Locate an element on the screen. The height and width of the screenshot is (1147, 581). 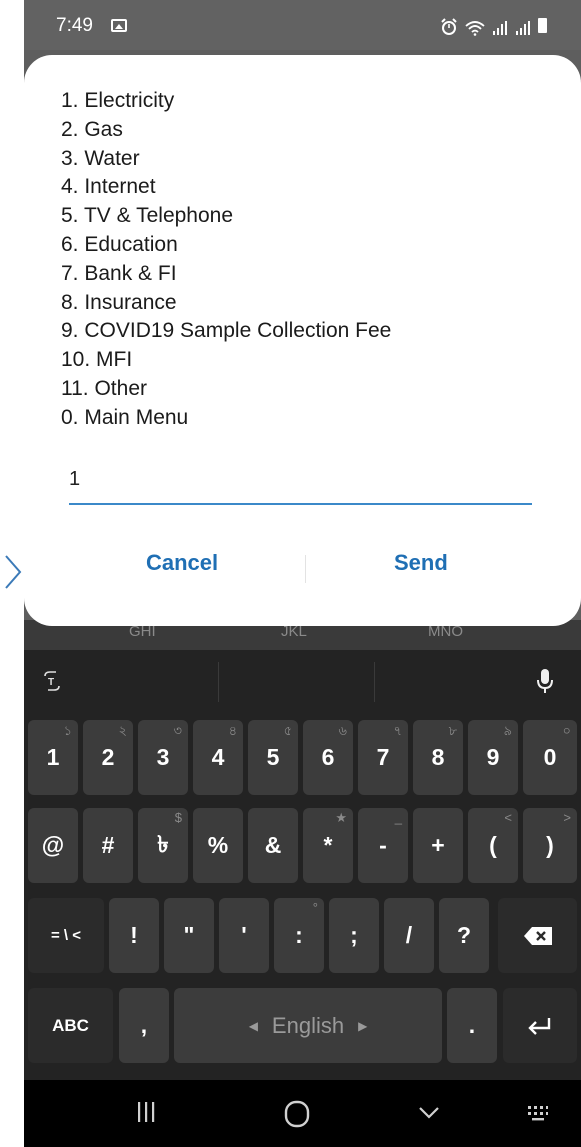
space-key: ◀ English ▶ is located at coordinates (308, 1025).